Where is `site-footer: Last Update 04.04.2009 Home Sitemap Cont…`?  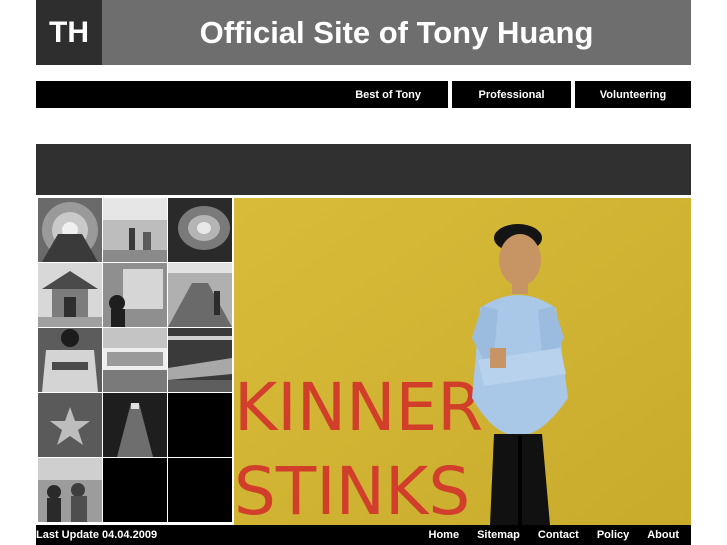
site-footer: Last Update 04.04.2009 Home Sitemap Cont… is located at coordinates (363, 535).